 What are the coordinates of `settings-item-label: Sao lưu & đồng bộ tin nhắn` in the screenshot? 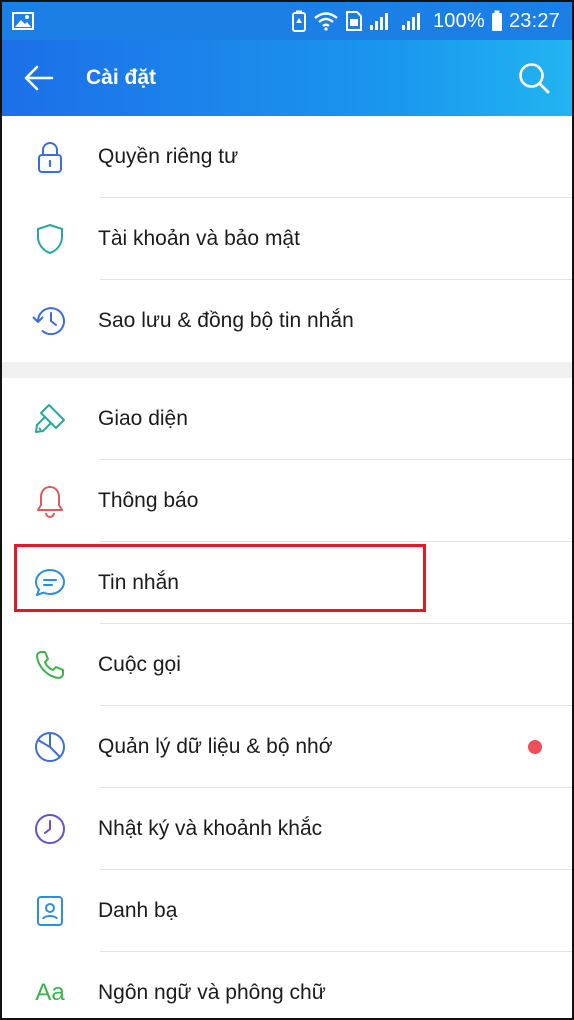 It's located at (226, 320).